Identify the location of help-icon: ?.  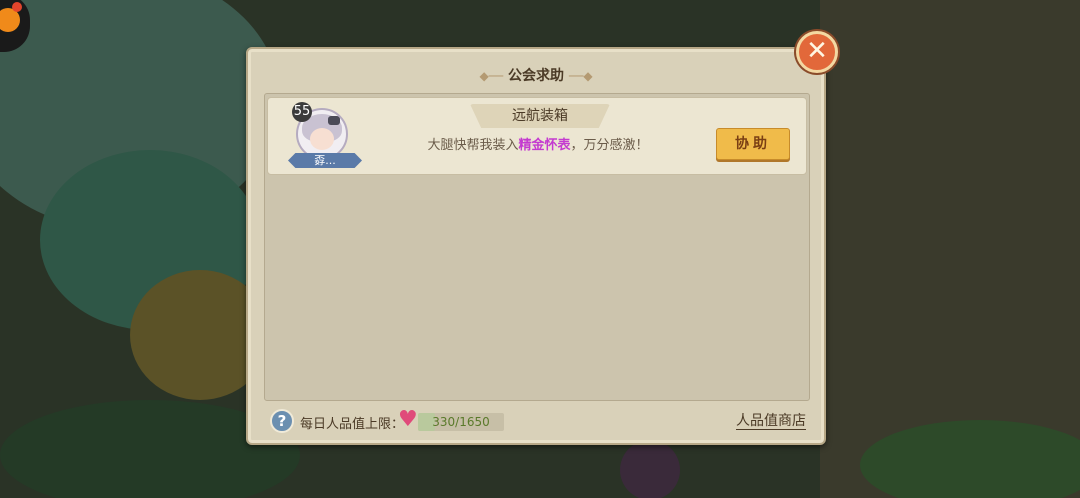
(282, 421).